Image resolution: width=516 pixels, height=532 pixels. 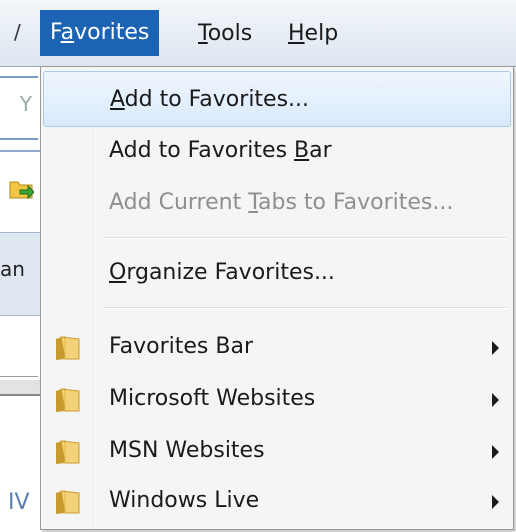 I want to click on menu-bar: Favorites Tools Help, so click(x=278, y=33).